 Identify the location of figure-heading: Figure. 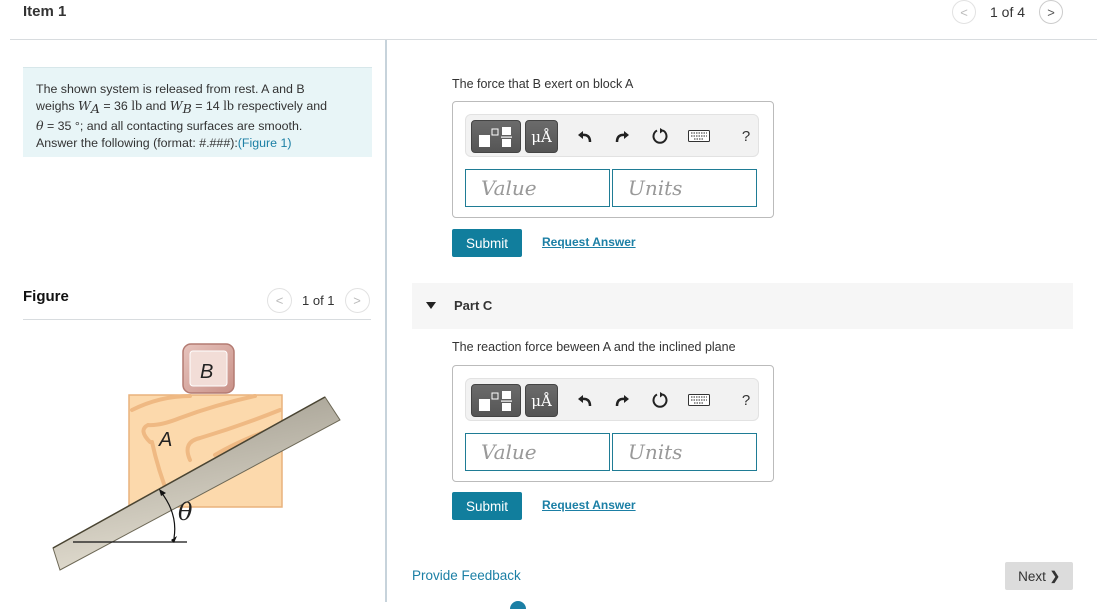
(46, 296).